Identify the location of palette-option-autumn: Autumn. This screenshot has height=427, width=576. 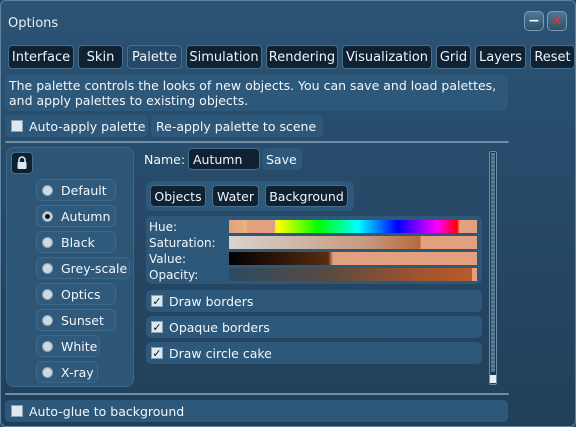
(76, 216).